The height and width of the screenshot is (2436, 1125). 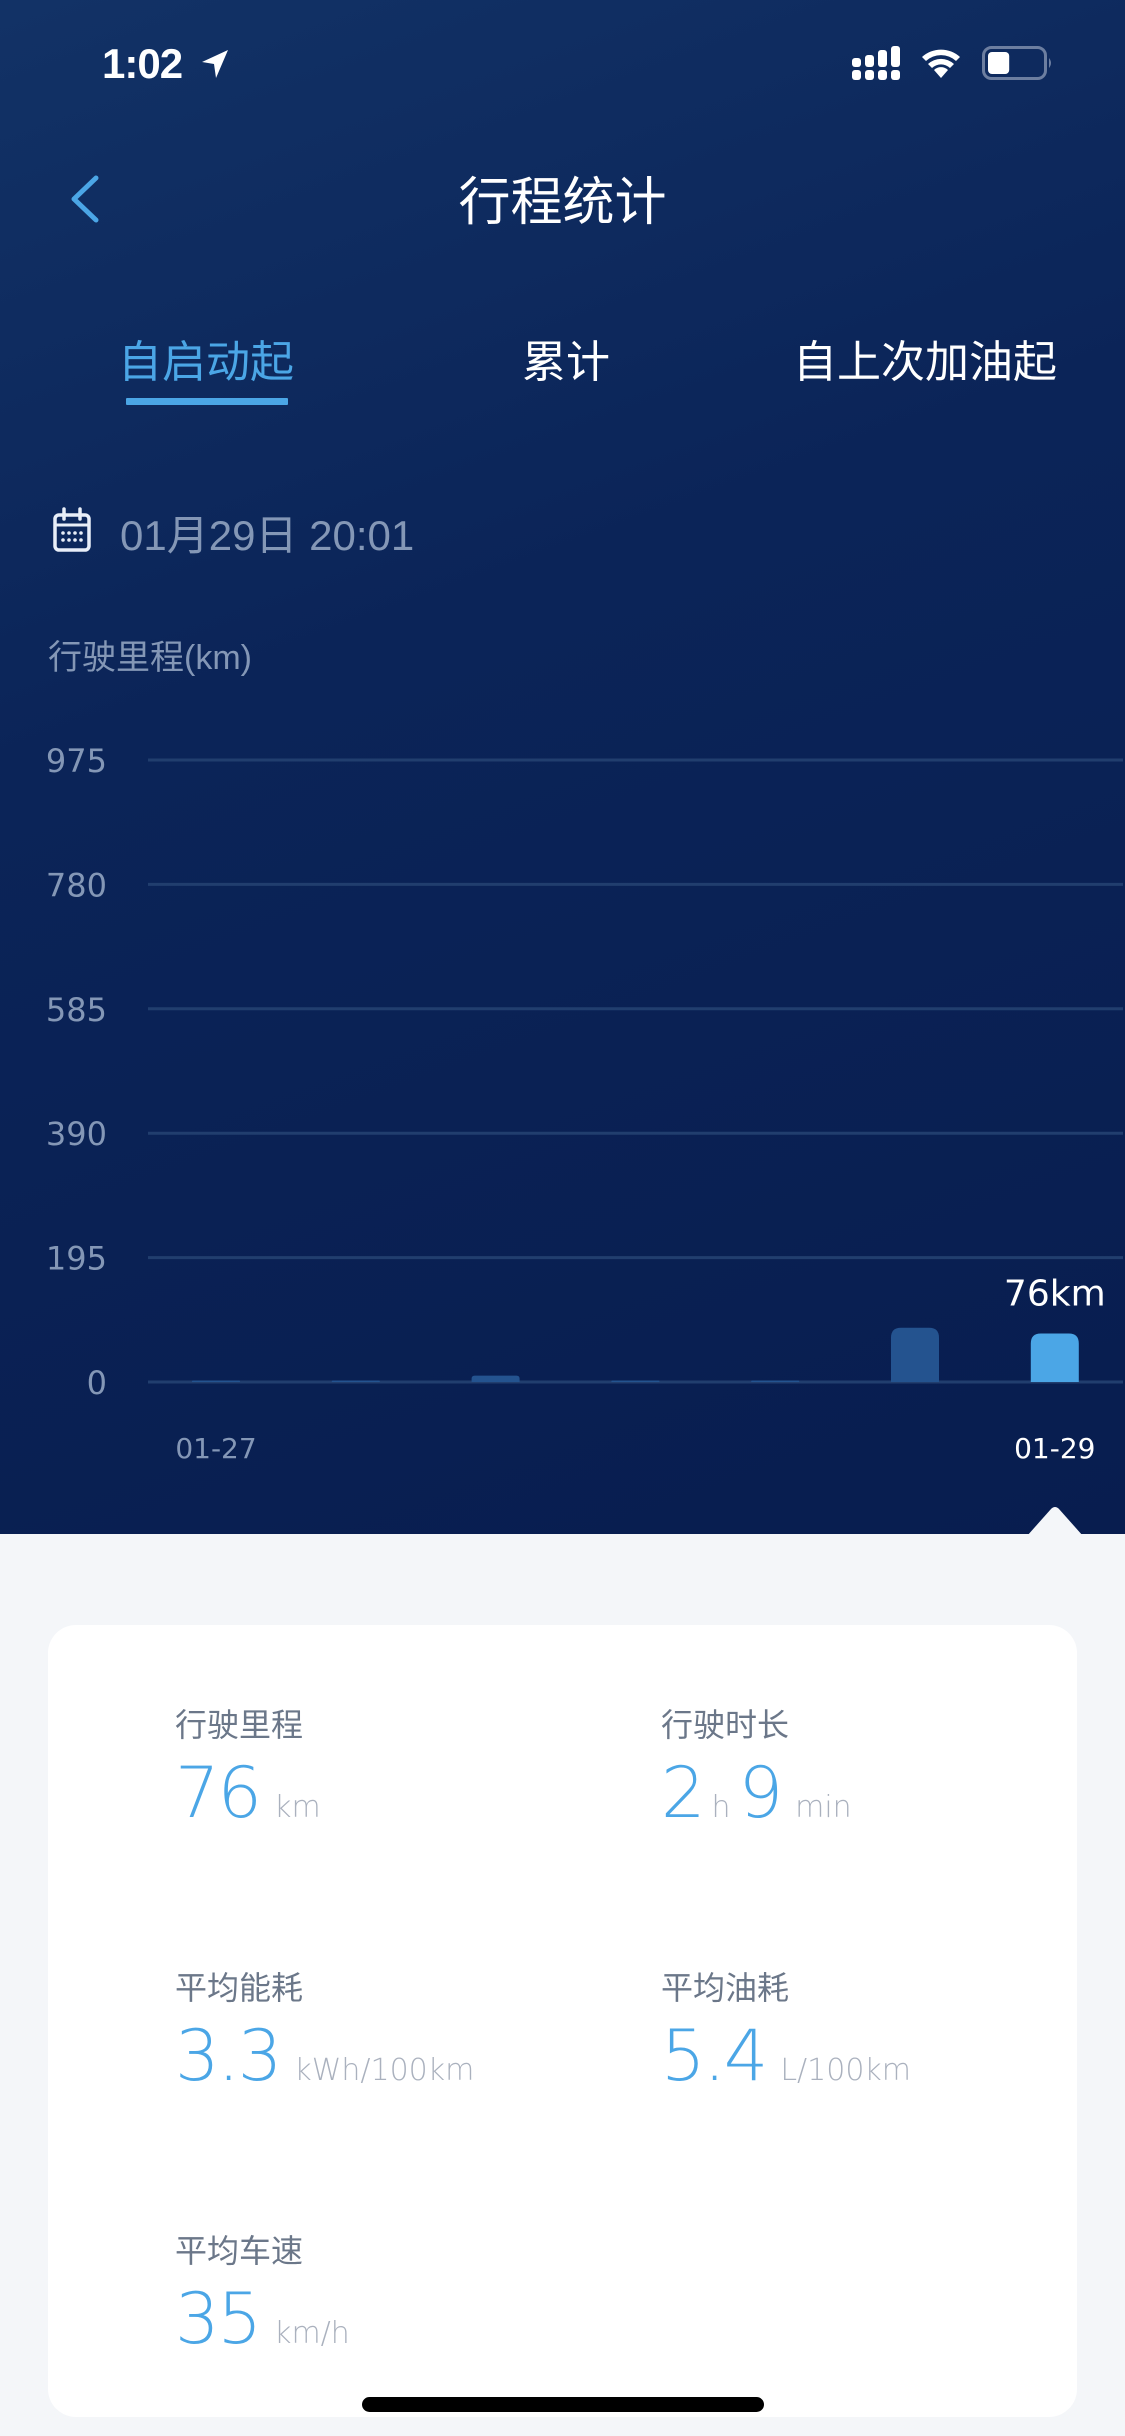 What do you see at coordinates (76, 1259) in the screenshot?
I see `y-tick-label: 195` at bounding box center [76, 1259].